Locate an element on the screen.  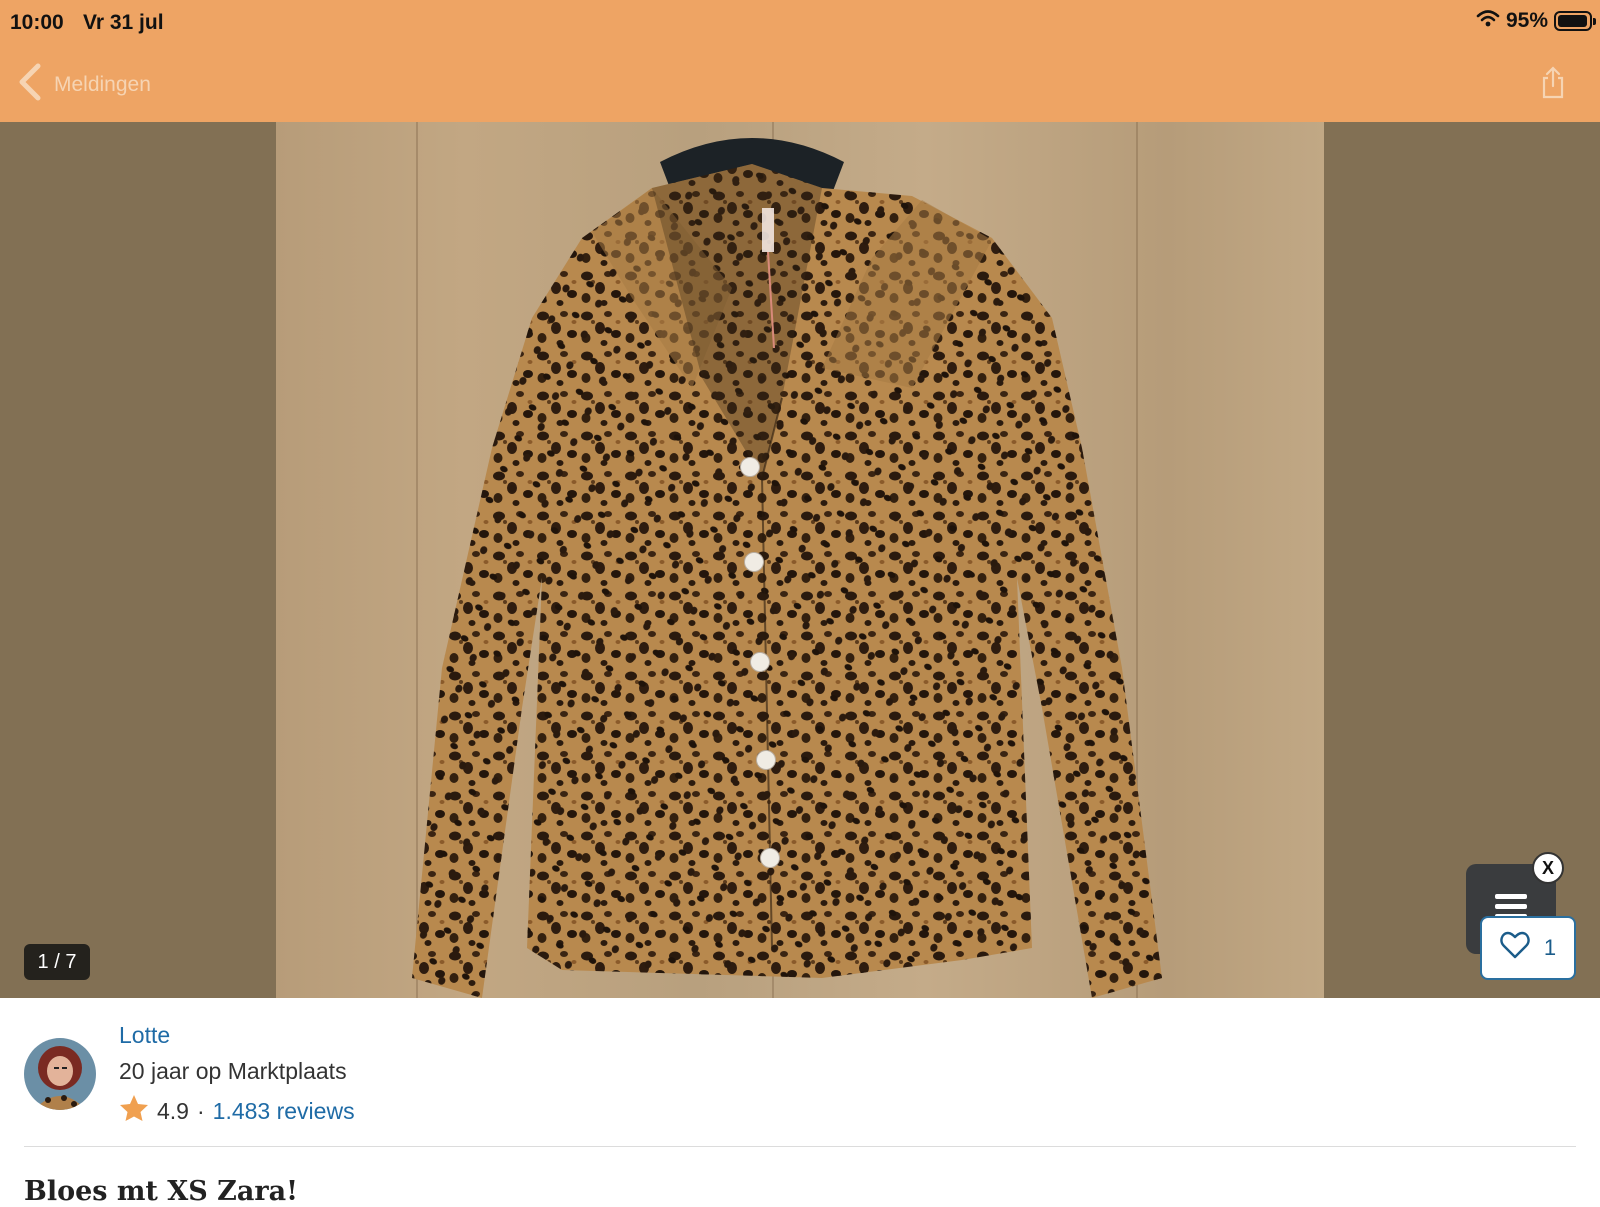
nav-bar: Meldingen is located at coordinates (800, 84).